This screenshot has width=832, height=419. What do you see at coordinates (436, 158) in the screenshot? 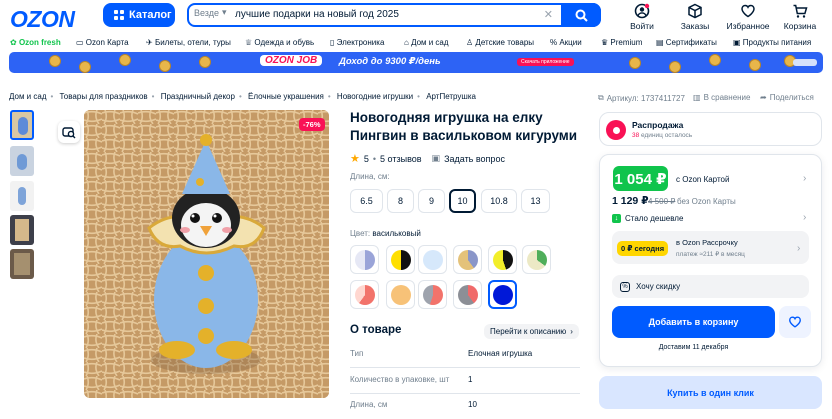
I see `question-icon: ▣` at bounding box center [436, 158].